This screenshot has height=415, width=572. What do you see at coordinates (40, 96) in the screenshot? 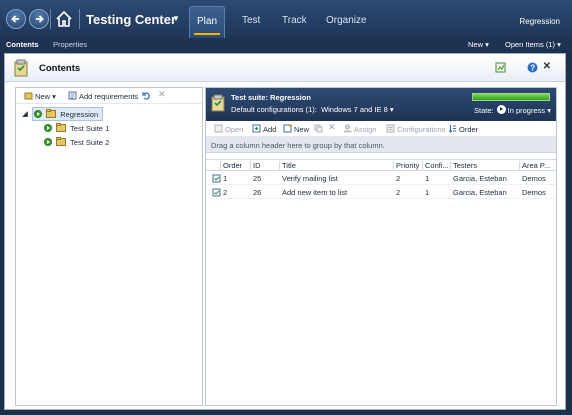
I see `tree-new-button: New ▾` at bounding box center [40, 96].